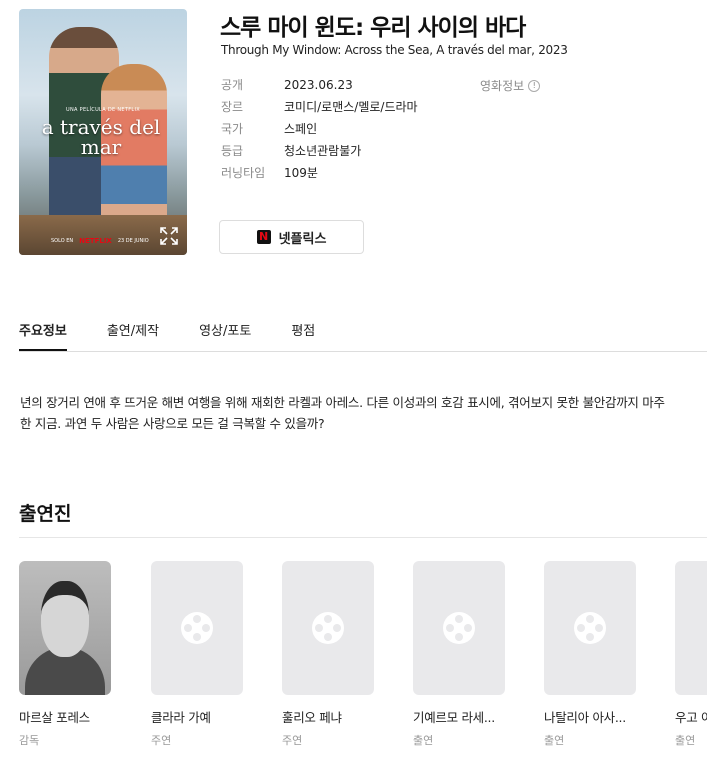 This screenshot has height=763, width=707. What do you see at coordinates (301, 173) in the screenshot?
I see `info-value: 109분` at bounding box center [301, 173].